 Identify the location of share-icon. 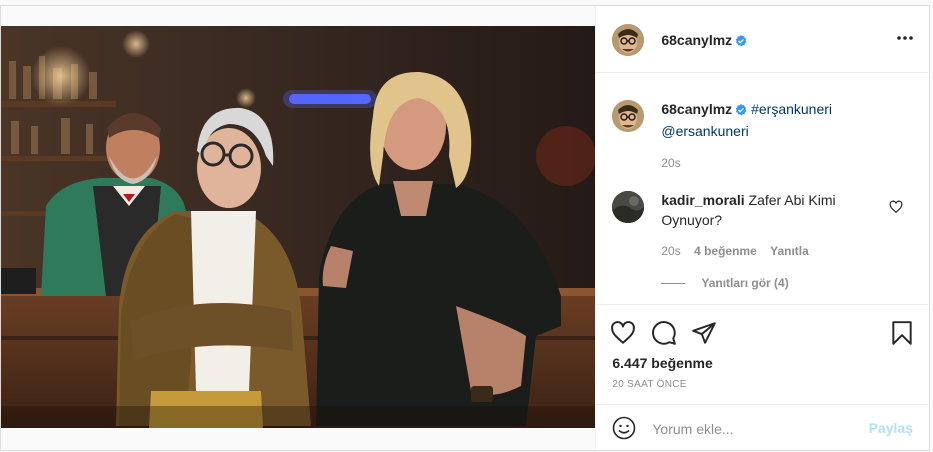
(704, 333).